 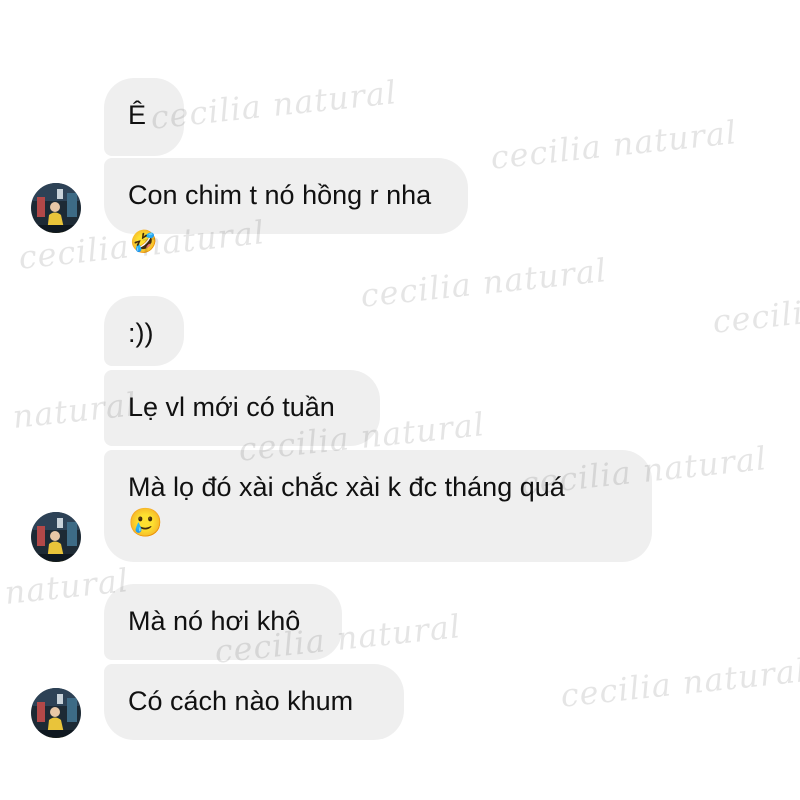 I want to click on message-text: Lẹ vl mới có tuần, so click(x=231, y=407).